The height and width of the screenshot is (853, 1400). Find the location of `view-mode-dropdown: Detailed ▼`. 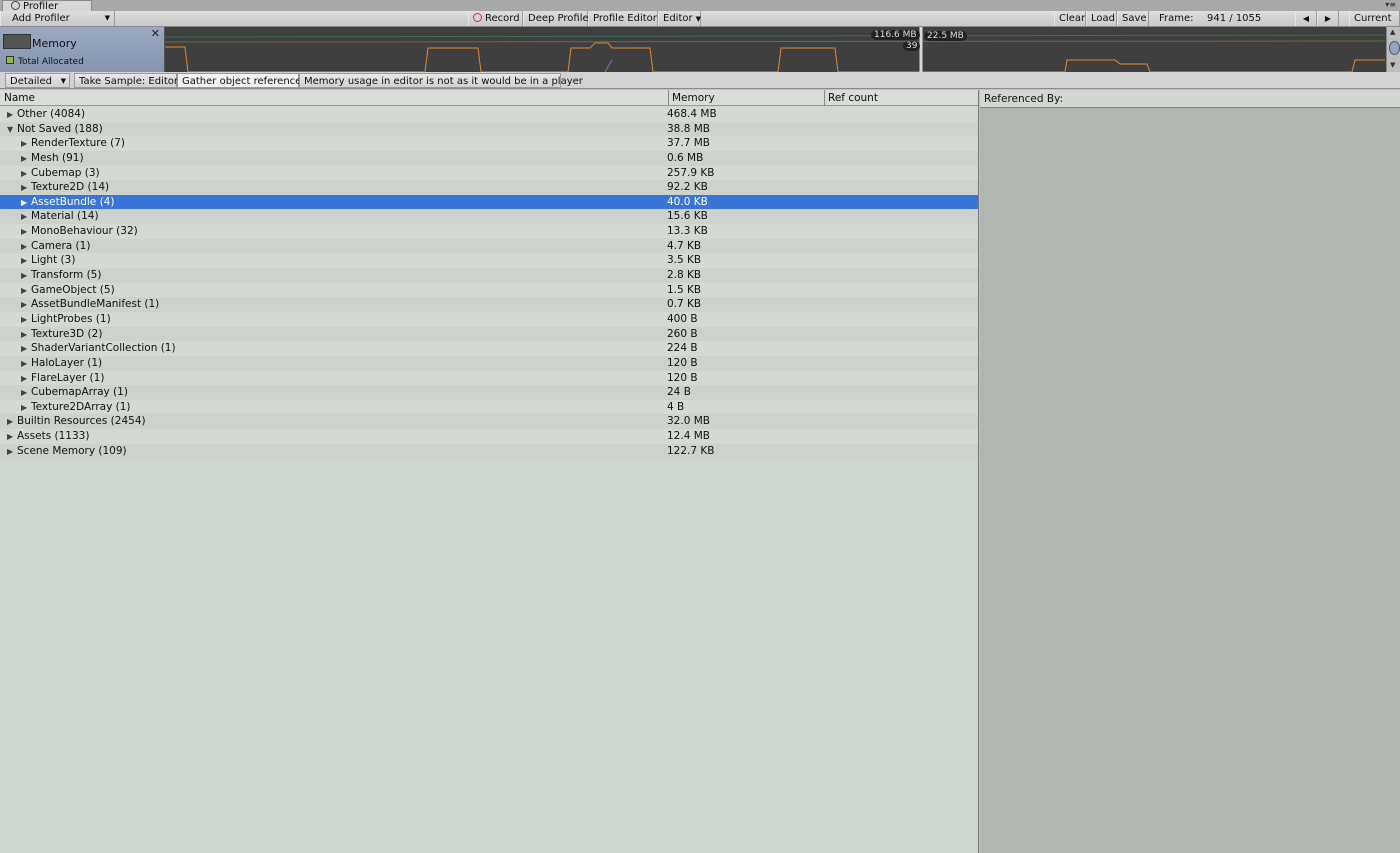

view-mode-dropdown: Detailed ▼ is located at coordinates (37, 80).